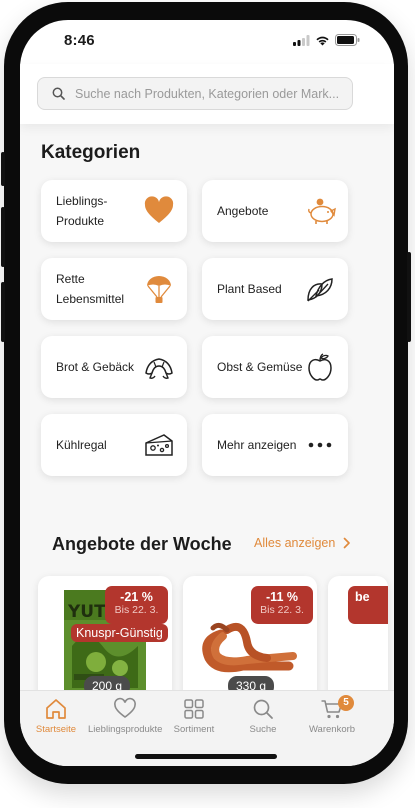 The image size is (415, 808). I want to click on show-all-label: Alles anzeigen, so click(295, 543).